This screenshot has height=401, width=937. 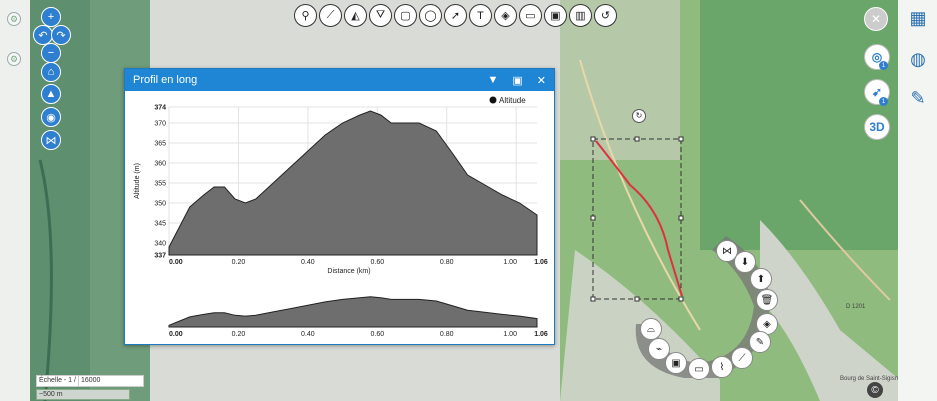 I want to click on line-tool-icon: ⟋, so click(x=330, y=15).